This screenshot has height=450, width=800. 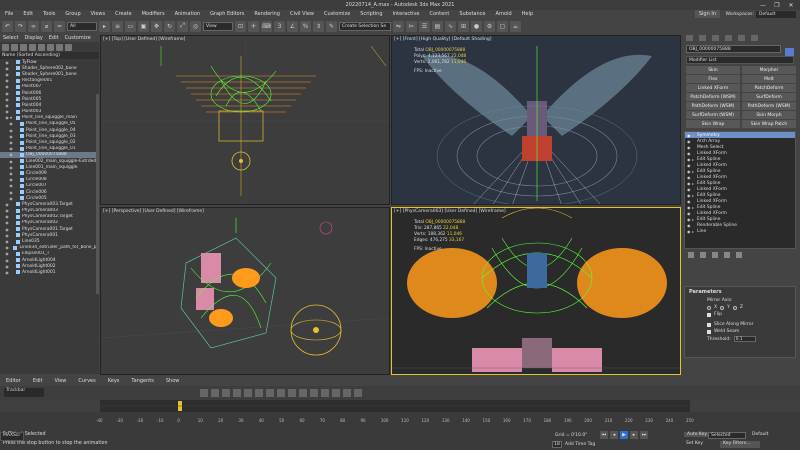 What do you see at coordinates (59, 47) in the screenshot?
I see `display-groups-icon` at bounding box center [59, 47].